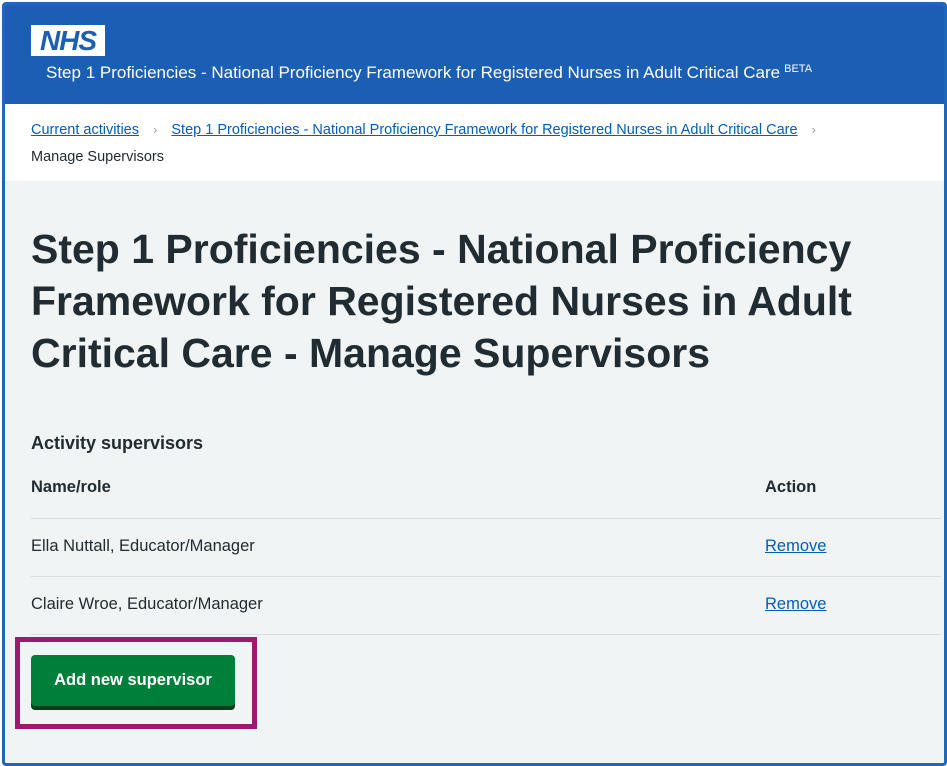 This screenshot has height=766, width=947. I want to click on nhs-logo-text: NHS, so click(68, 40).